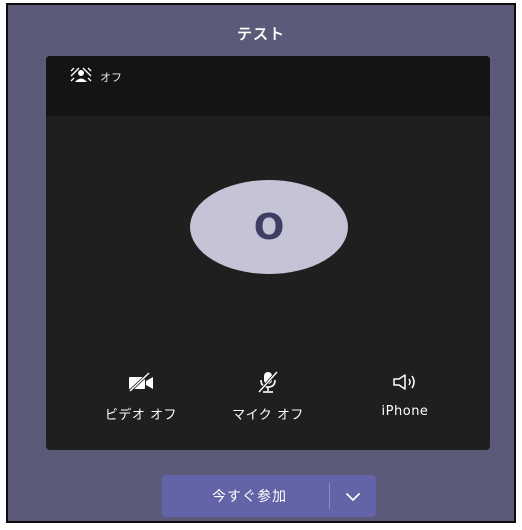 The width and height of the screenshot is (522, 530). What do you see at coordinates (141, 382) in the screenshot?
I see `video-off-icon` at bounding box center [141, 382].